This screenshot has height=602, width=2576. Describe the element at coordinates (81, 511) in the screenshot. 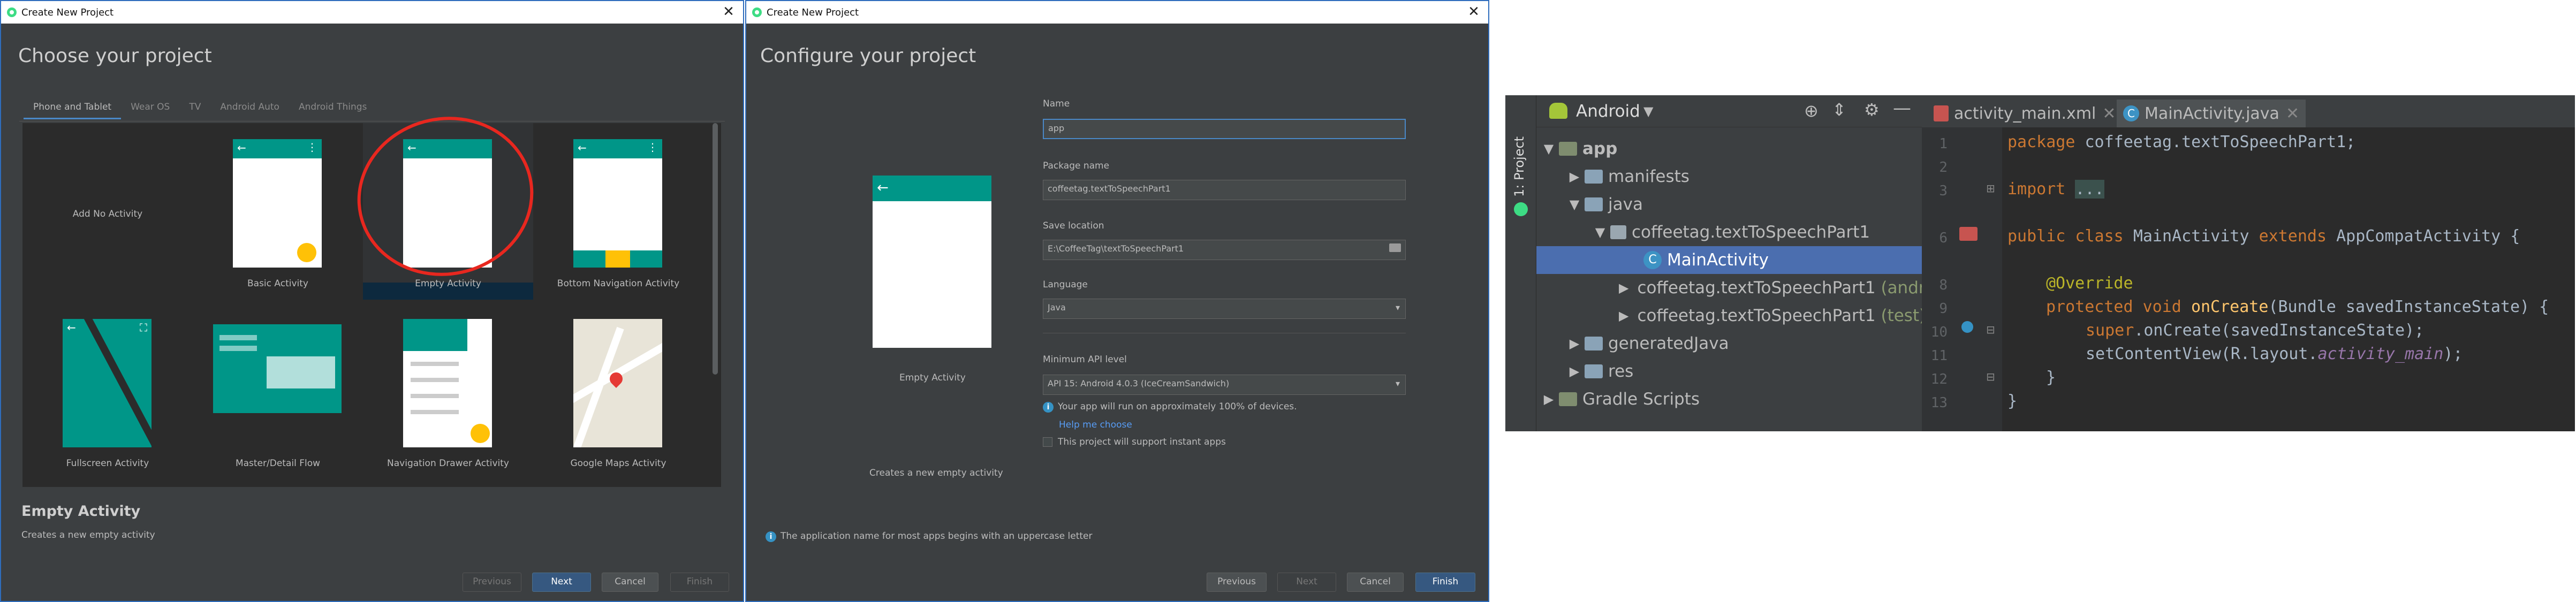

I see `template-description-title: Empty Activity` at that location.